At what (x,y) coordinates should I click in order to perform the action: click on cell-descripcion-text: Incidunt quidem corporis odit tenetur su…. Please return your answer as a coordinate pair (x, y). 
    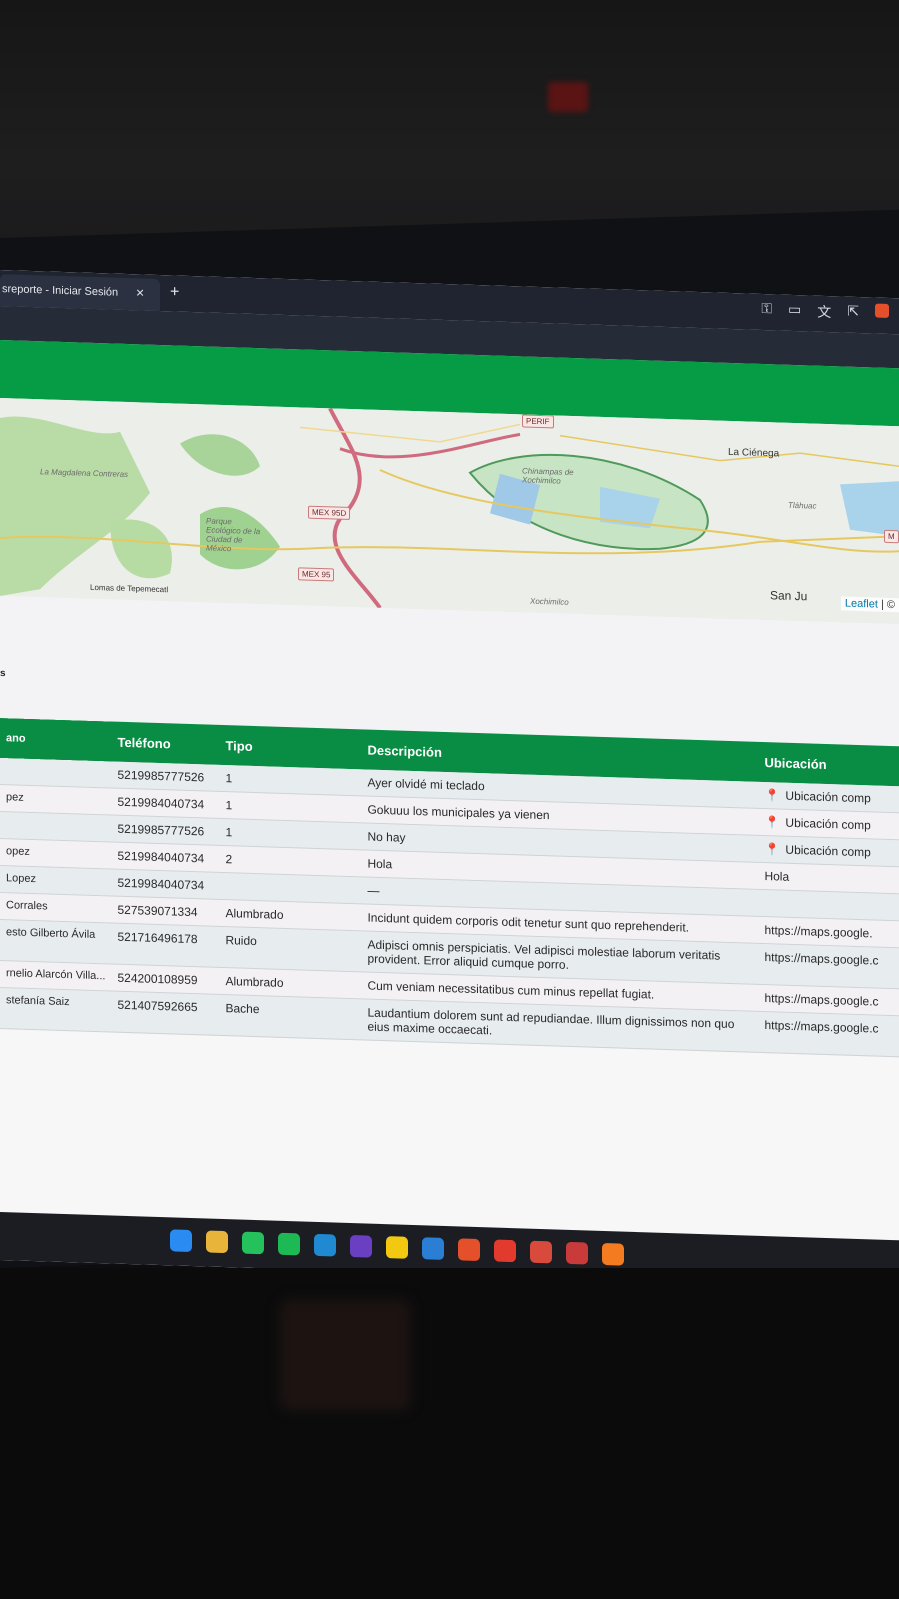
    Looking at the image, I should click on (528, 922).